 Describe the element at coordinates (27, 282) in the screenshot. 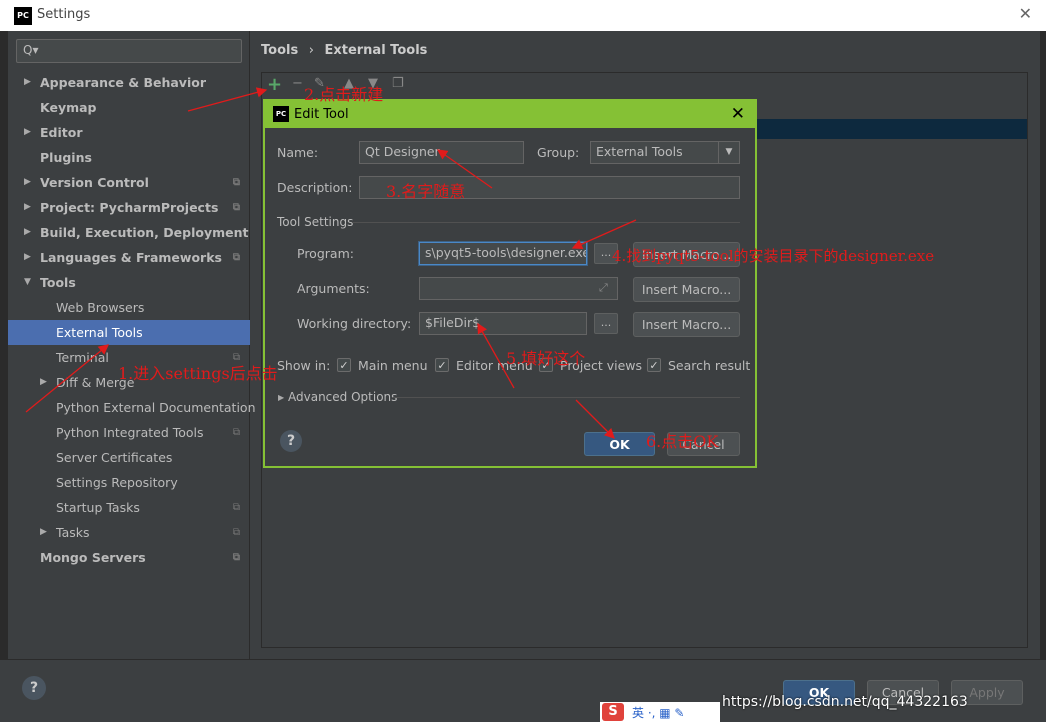

I see `chevron-down-icon: ▼` at that location.